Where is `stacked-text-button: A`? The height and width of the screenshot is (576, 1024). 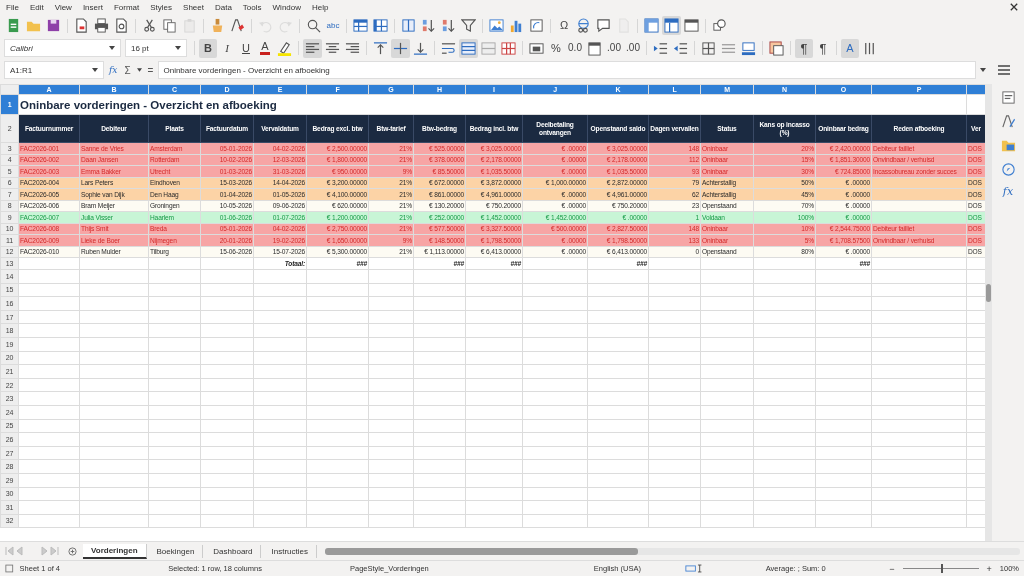 stacked-text-button: A is located at coordinates (850, 48).